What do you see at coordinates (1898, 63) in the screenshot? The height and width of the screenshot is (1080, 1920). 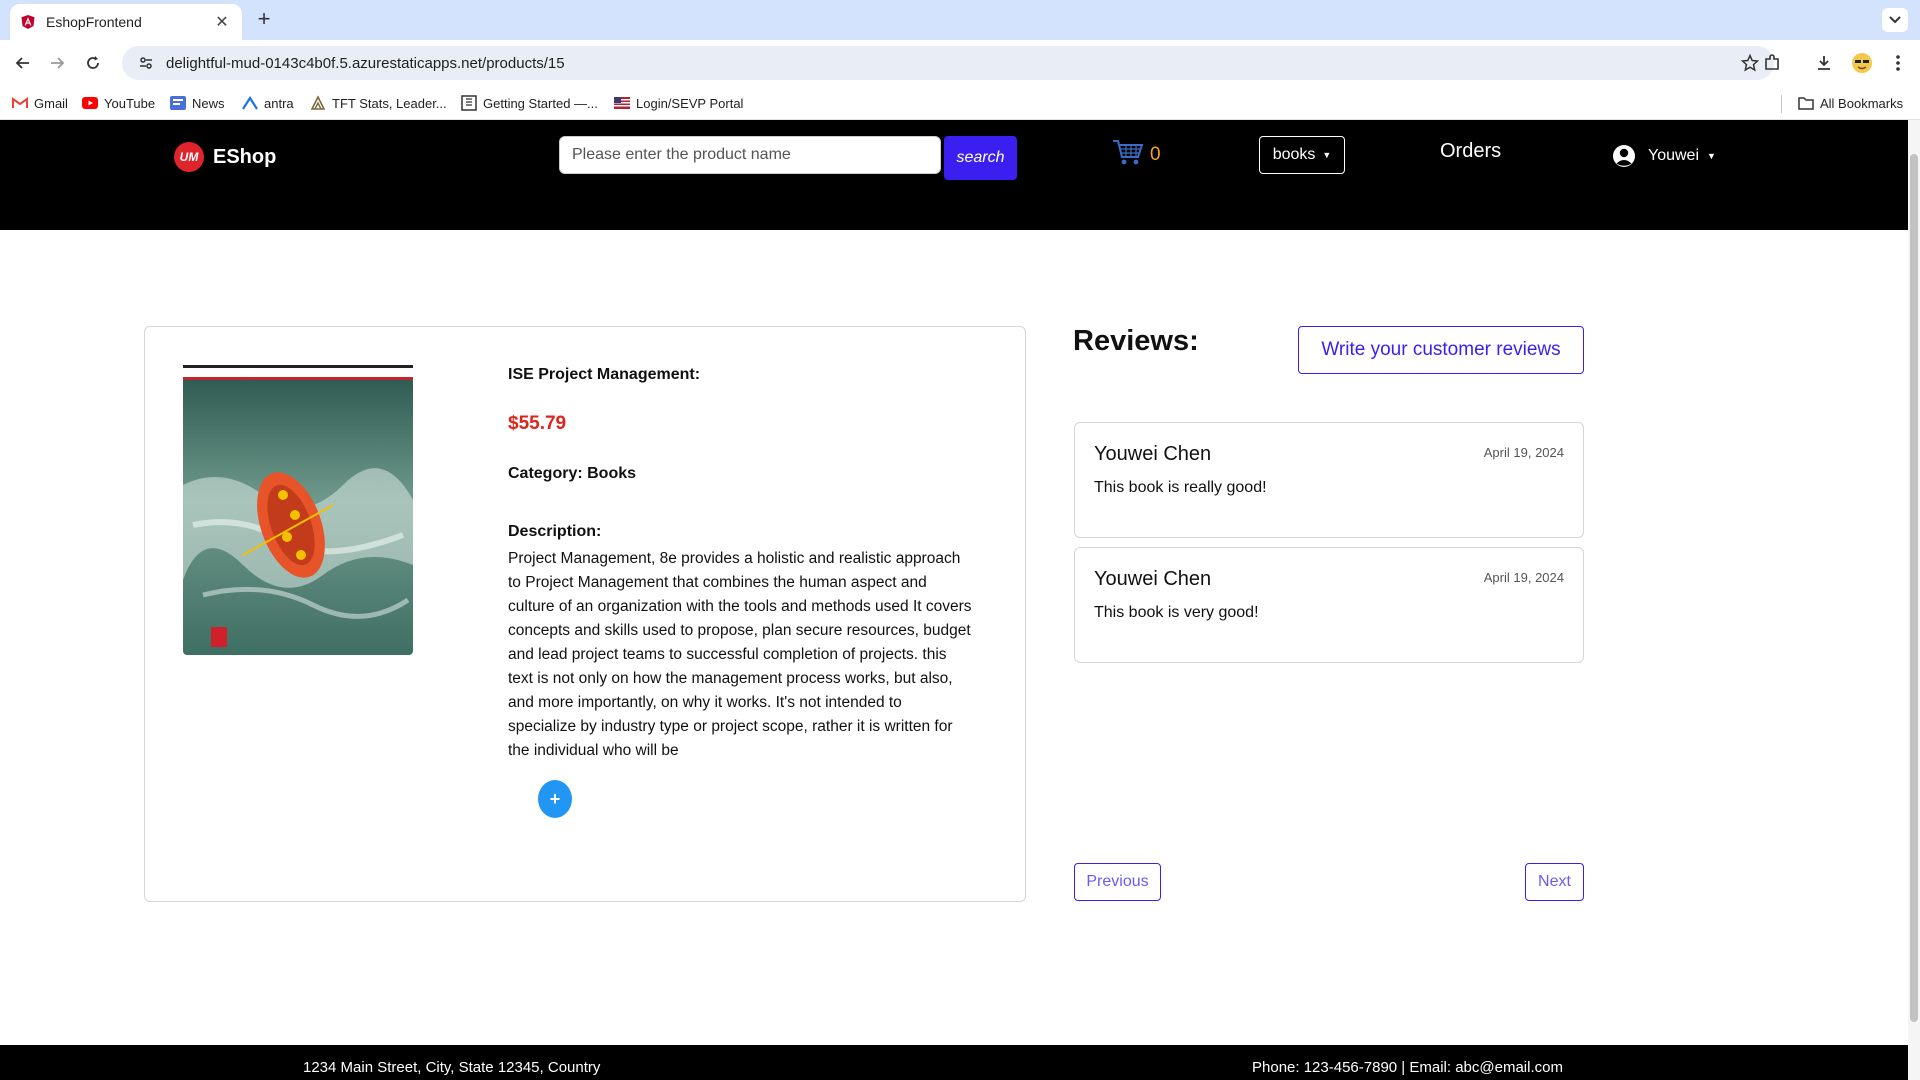 I see `more-menu-icon` at bounding box center [1898, 63].